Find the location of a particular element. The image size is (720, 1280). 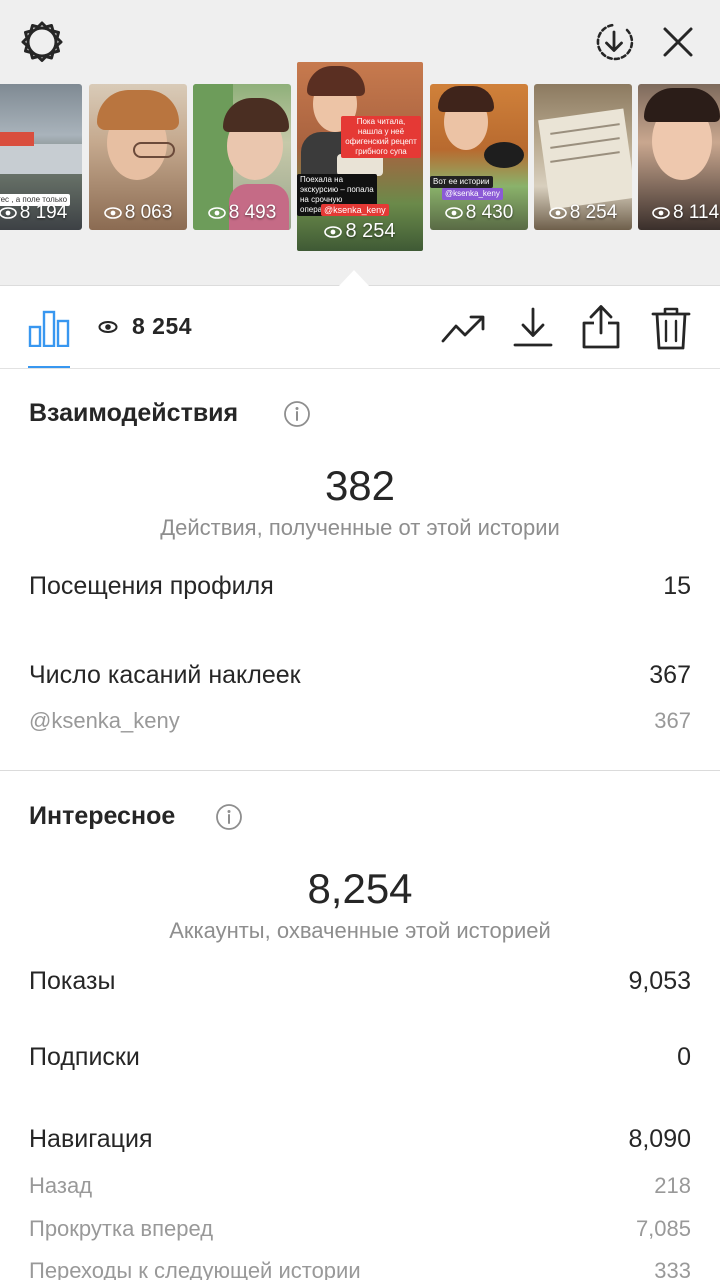

metric-label: Навигация is located at coordinates (91, 1139).